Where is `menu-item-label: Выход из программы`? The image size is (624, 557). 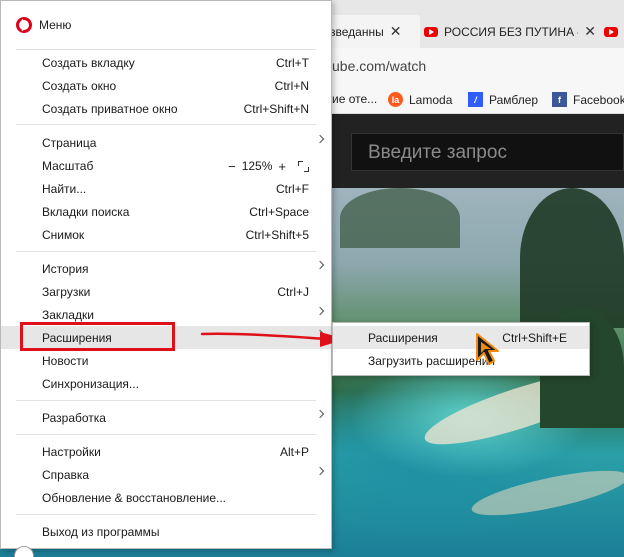
menu-item-label: Выход из программы is located at coordinates (101, 531).